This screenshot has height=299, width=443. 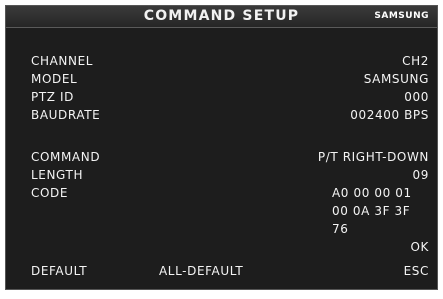 What do you see at coordinates (340, 229) in the screenshot?
I see `code-line: 76` at bounding box center [340, 229].